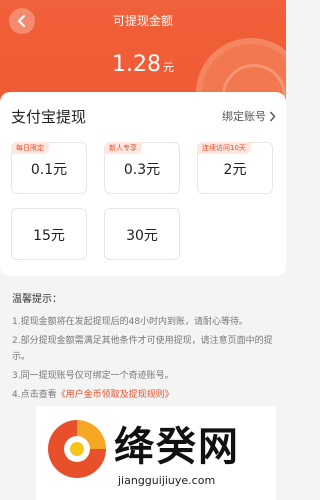 The width and height of the screenshot is (320, 500). What do you see at coordinates (168, 67) in the screenshot?
I see `amount-unit: 元` at bounding box center [168, 67].